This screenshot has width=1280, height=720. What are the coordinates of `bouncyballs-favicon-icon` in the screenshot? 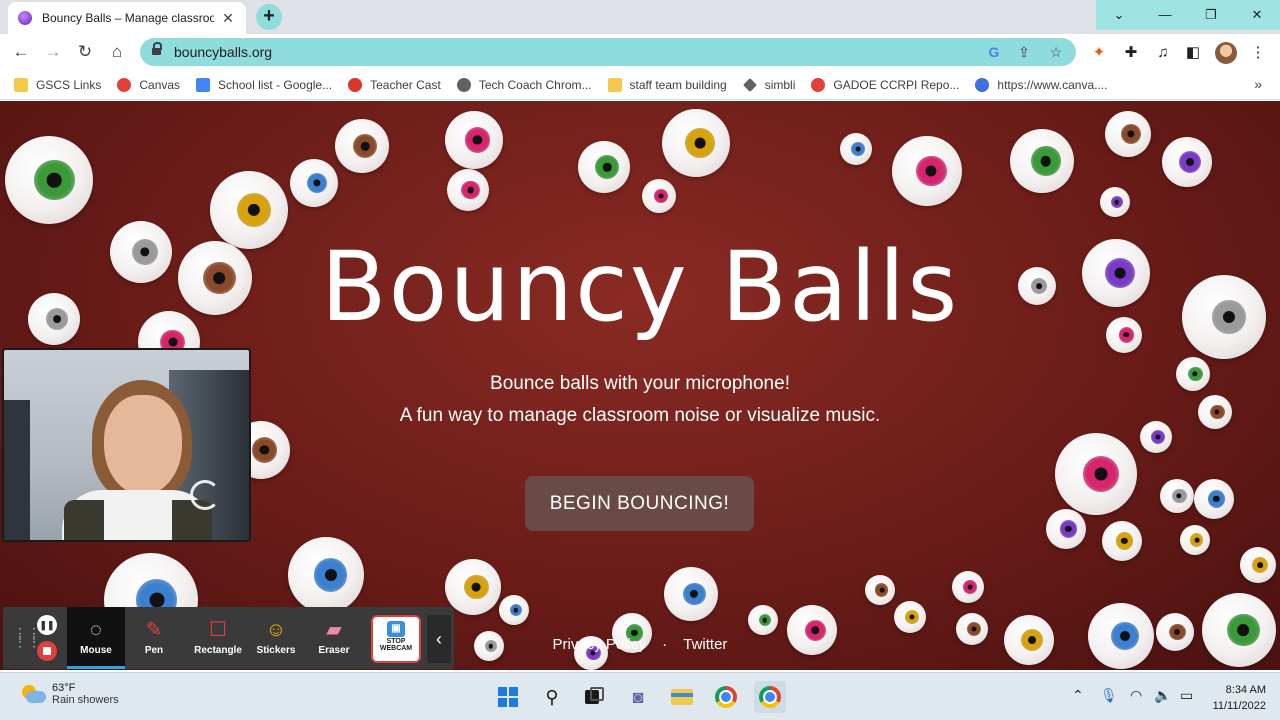 It's located at (25, 18).